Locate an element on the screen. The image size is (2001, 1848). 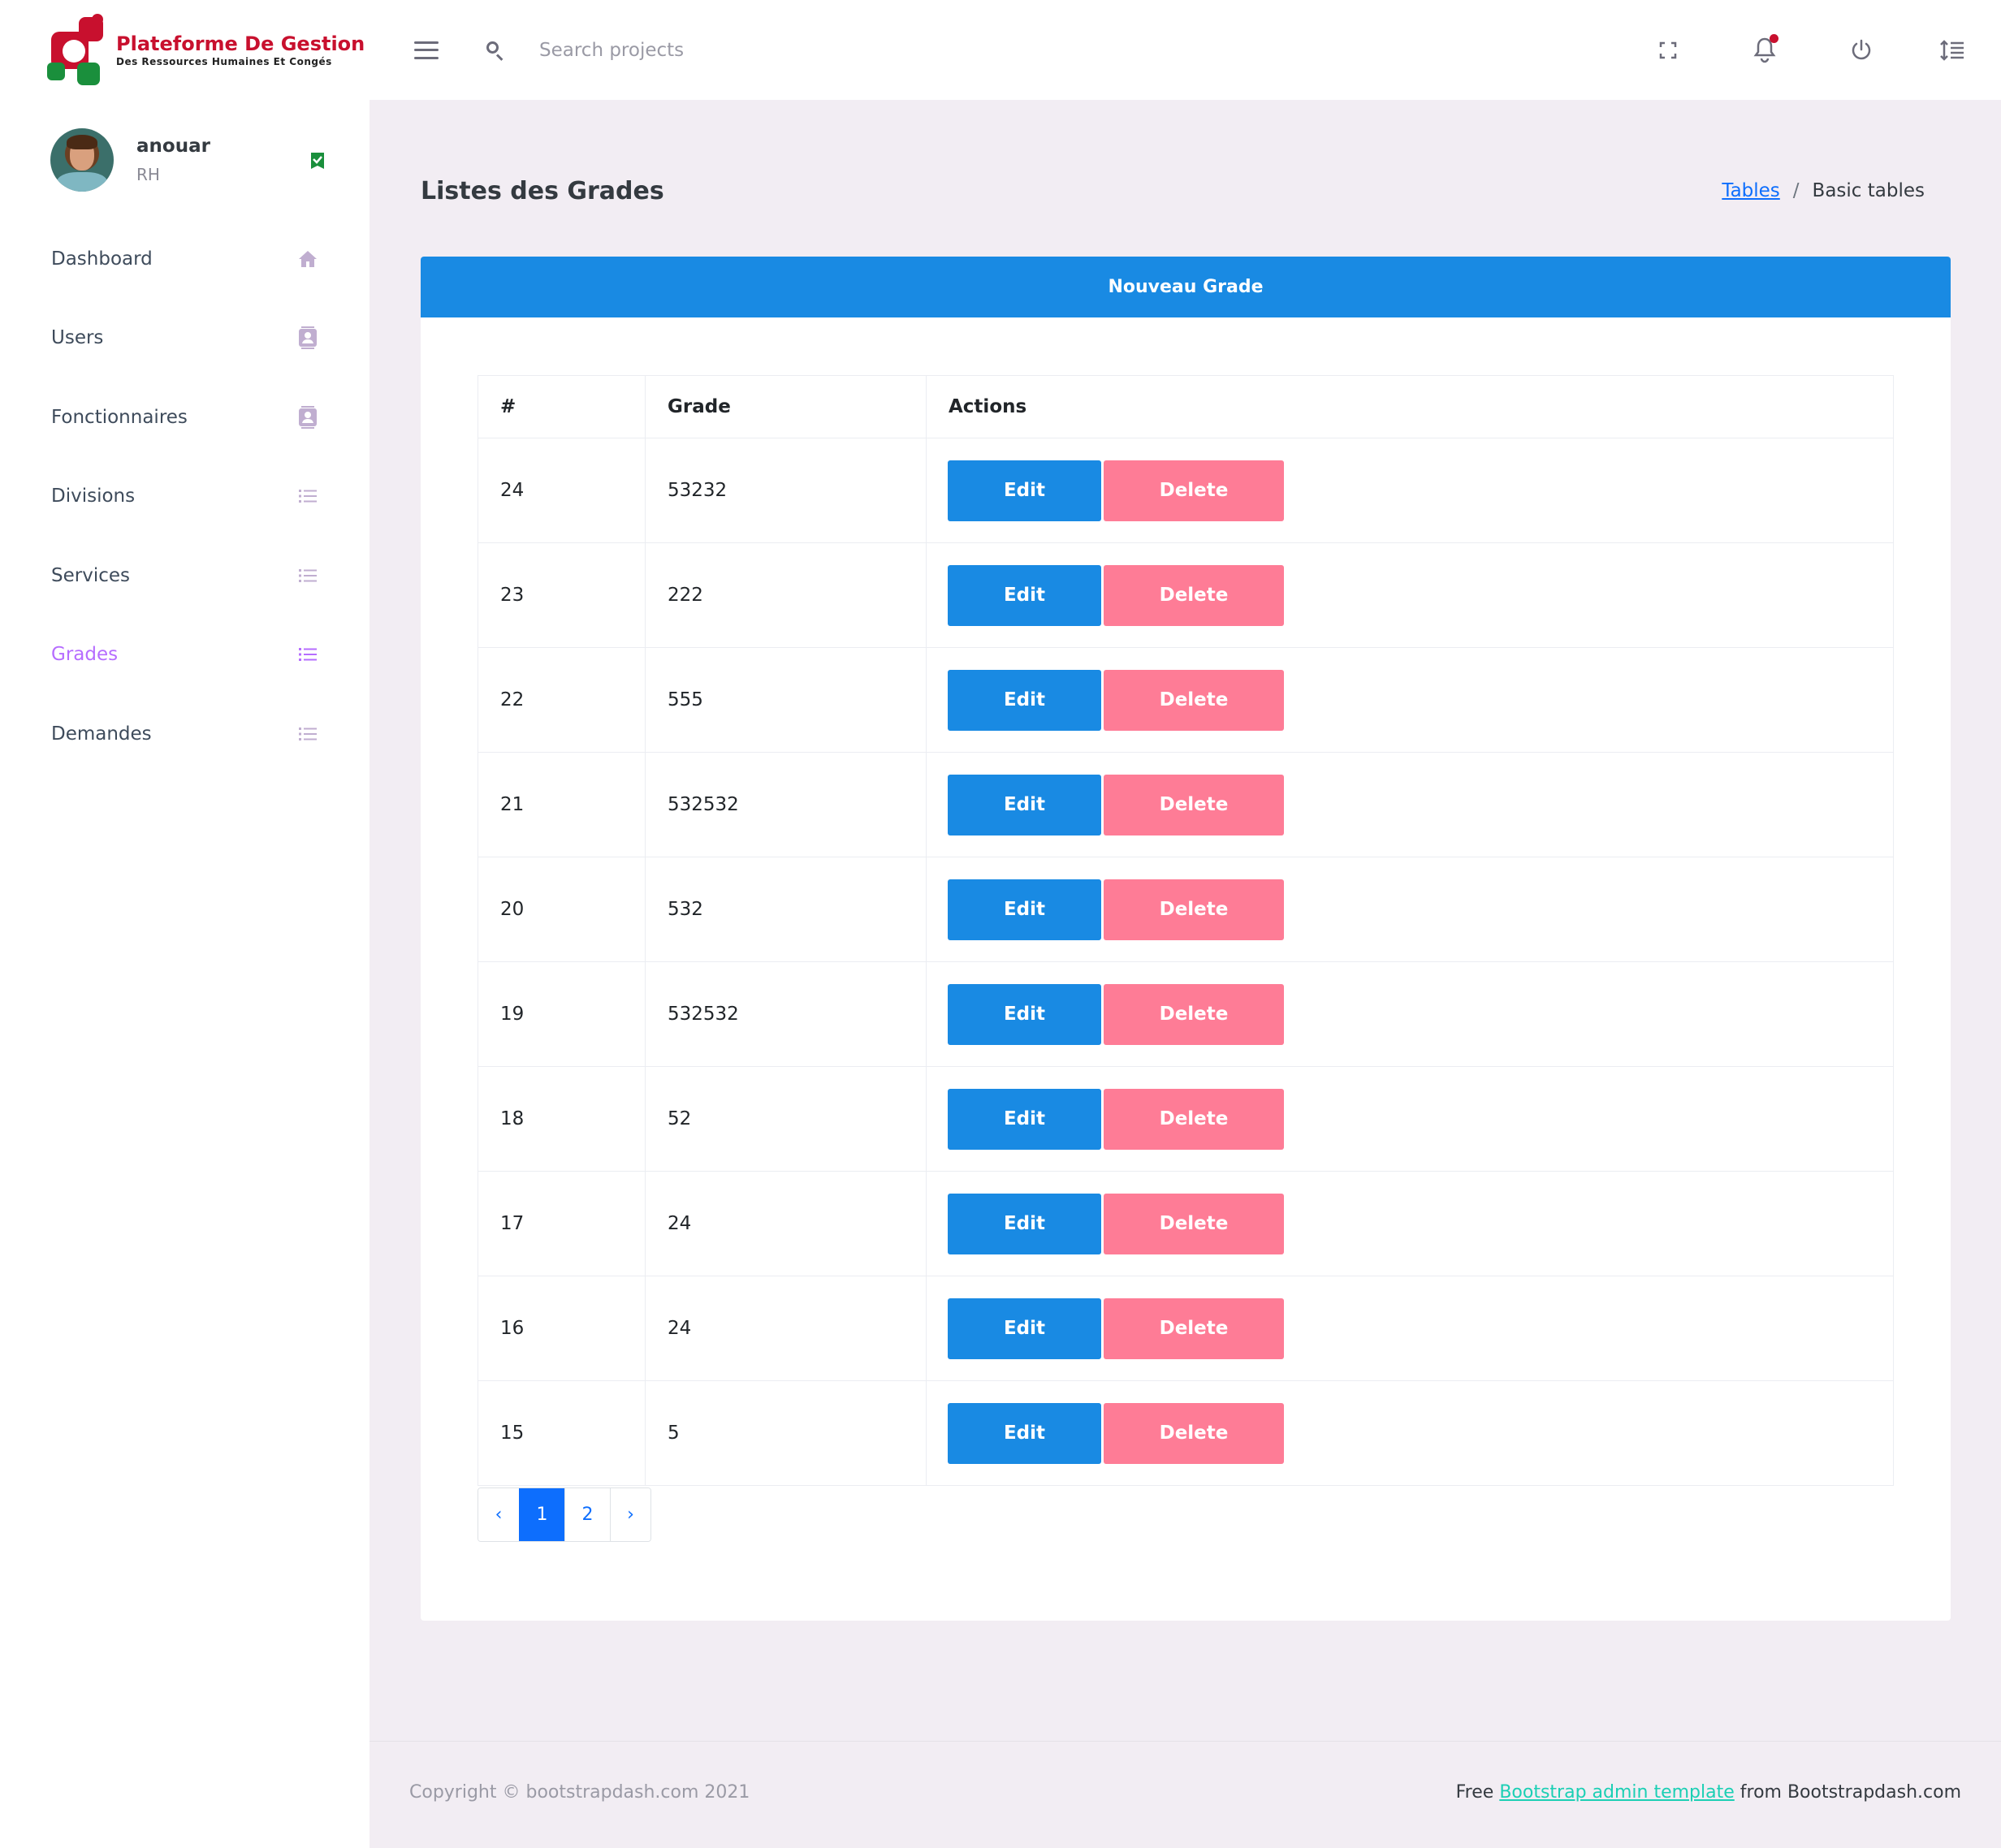
settings-panel-icon is located at coordinates (1952, 50).